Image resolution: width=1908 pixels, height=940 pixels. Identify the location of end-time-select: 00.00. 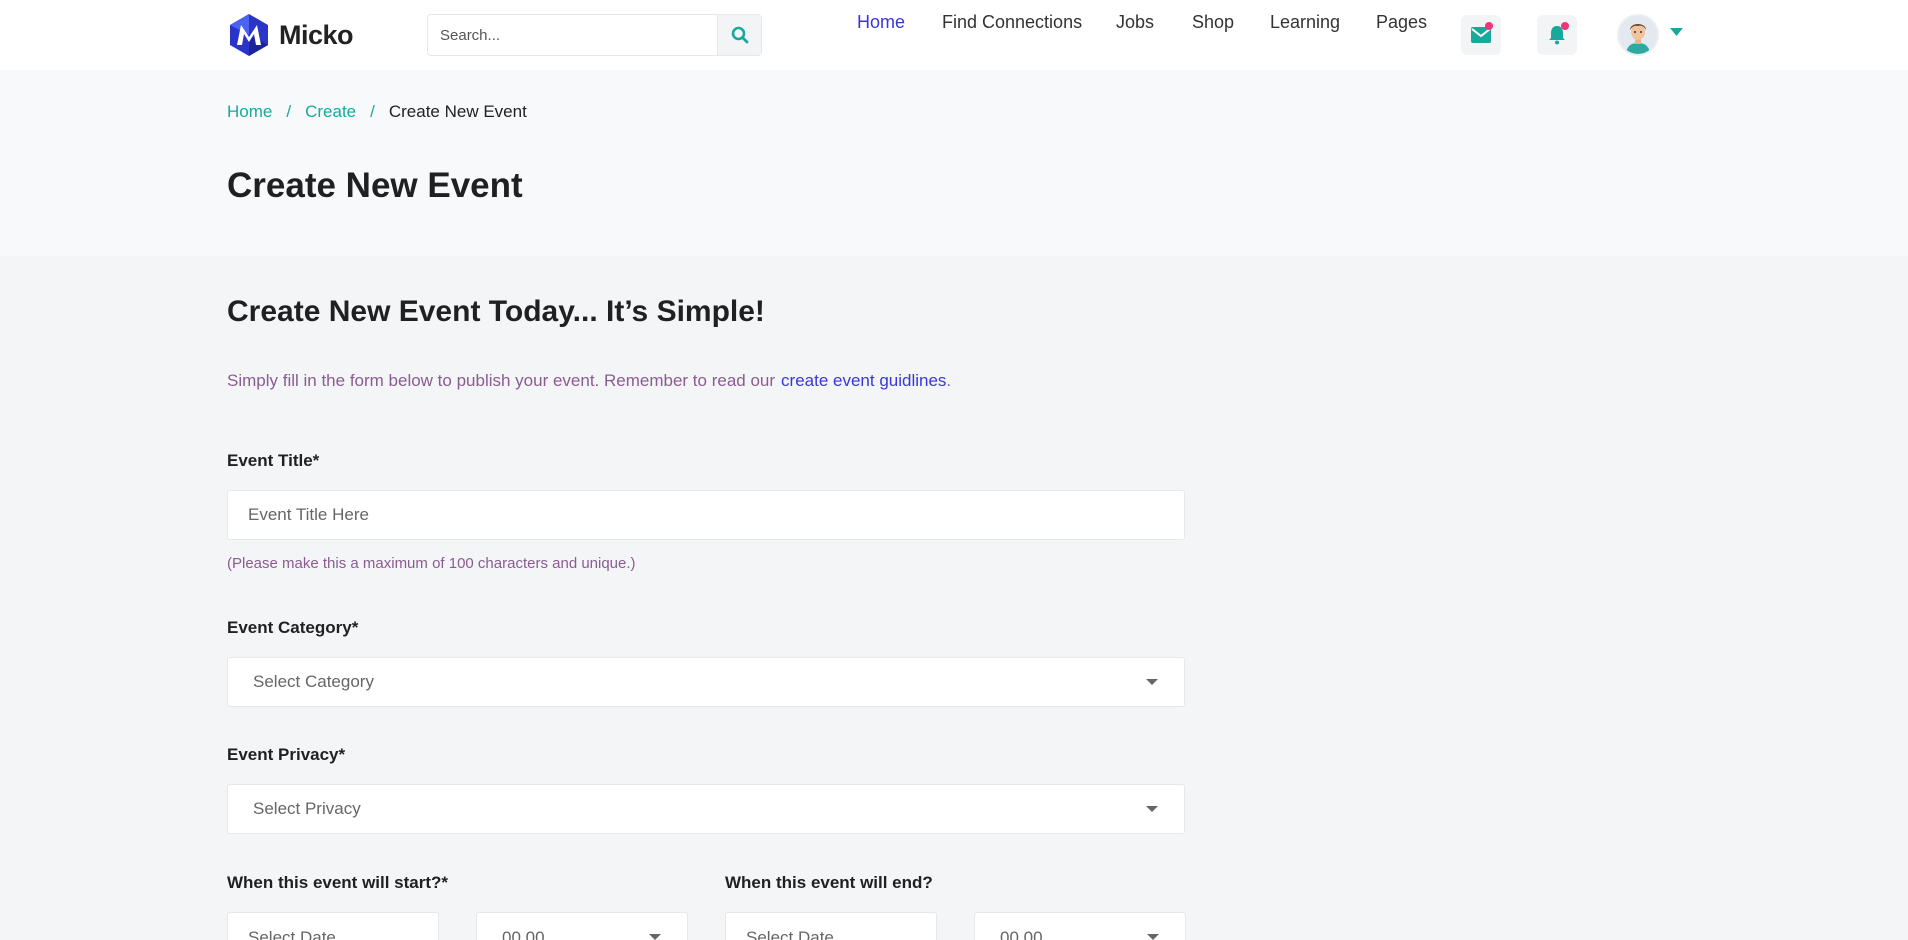
(1080, 926).